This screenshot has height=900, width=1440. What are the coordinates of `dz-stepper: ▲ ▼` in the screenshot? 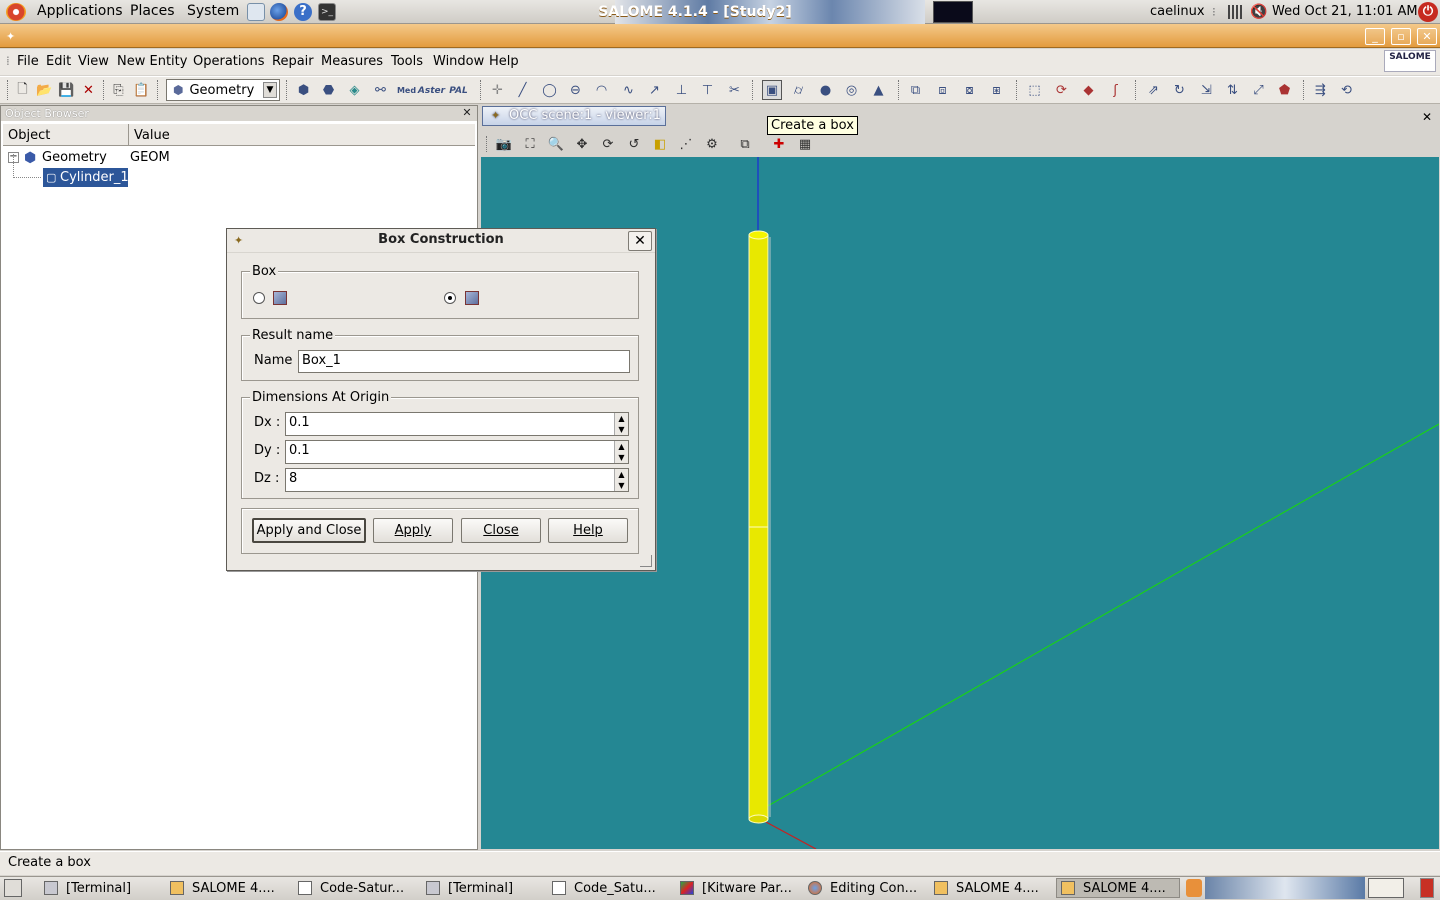 It's located at (621, 480).